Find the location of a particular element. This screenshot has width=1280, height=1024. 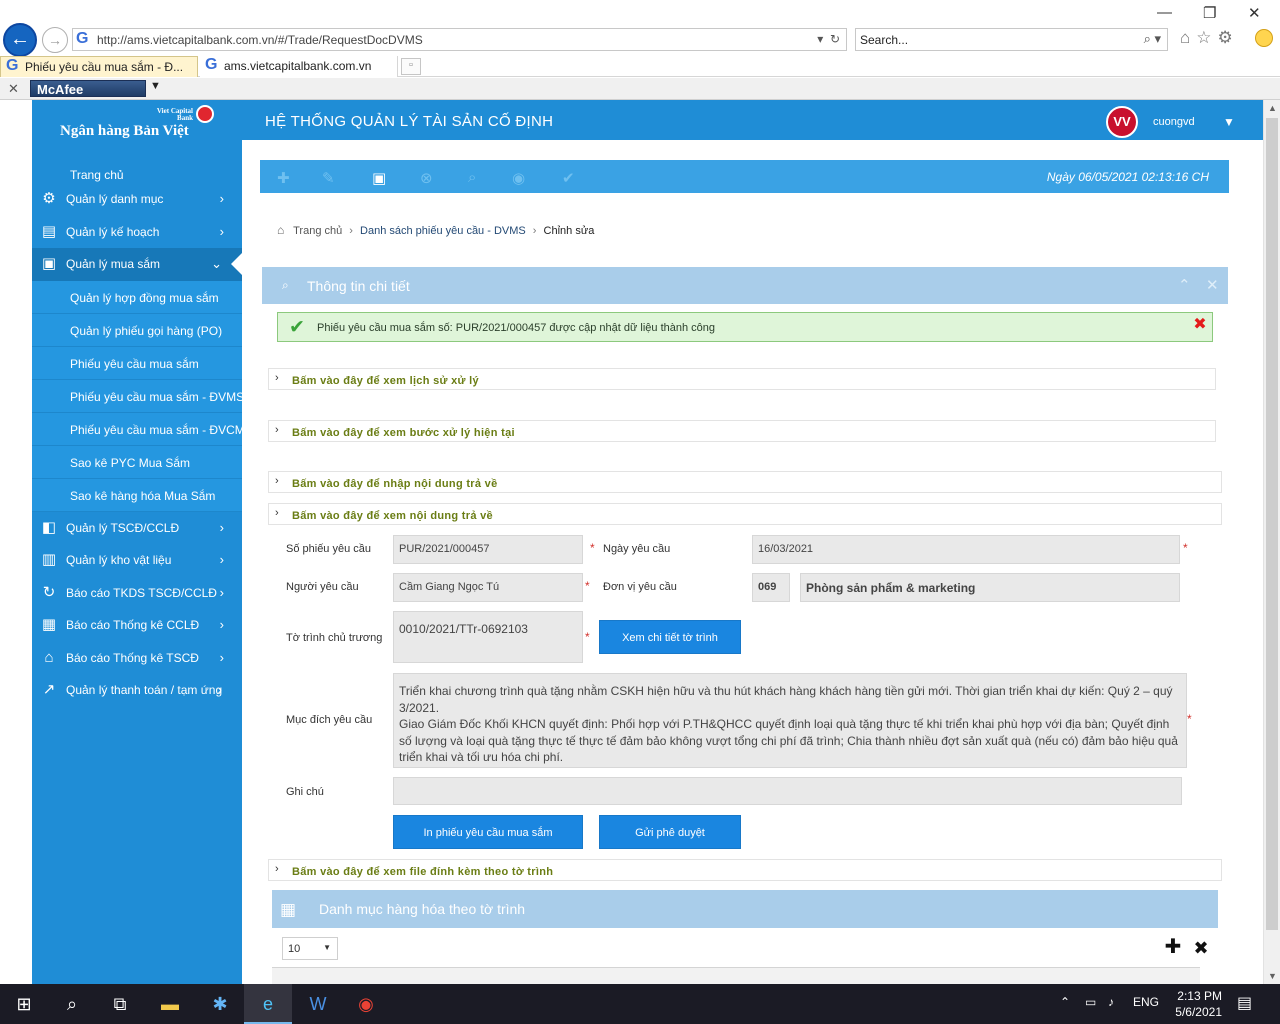

mcafee-dropdown-icon: ▼ is located at coordinates (155, 86).